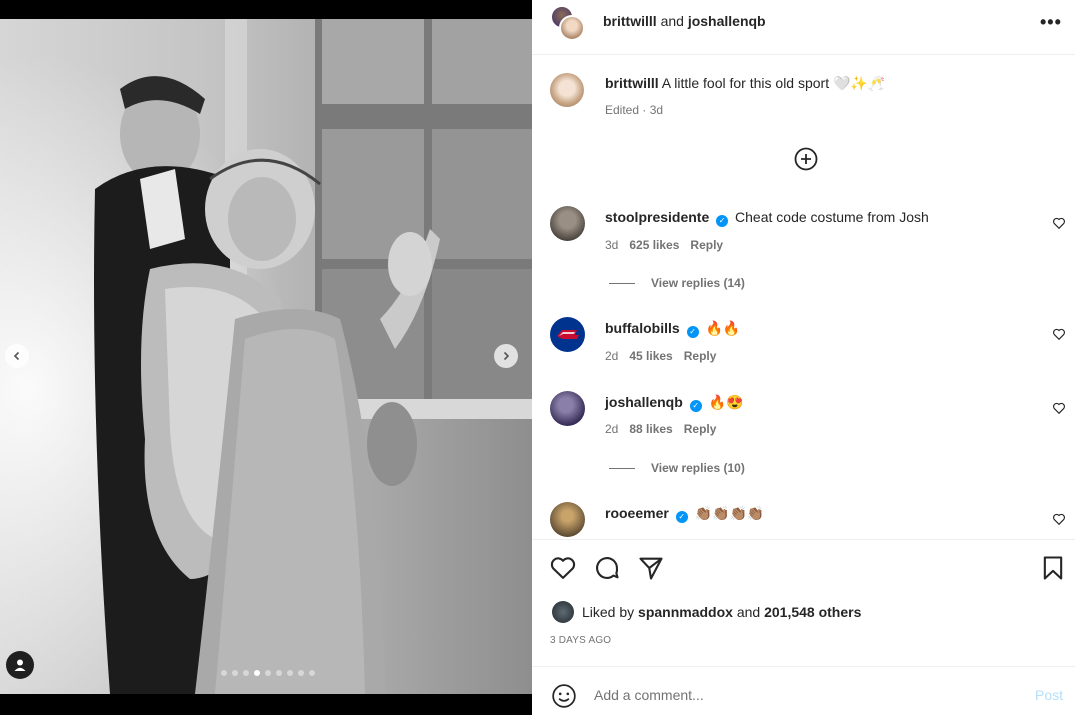  Describe the element at coordinates (580, 640) in the screenshot. I see `post-timestamp: 3 DAYS AGO` at that location.